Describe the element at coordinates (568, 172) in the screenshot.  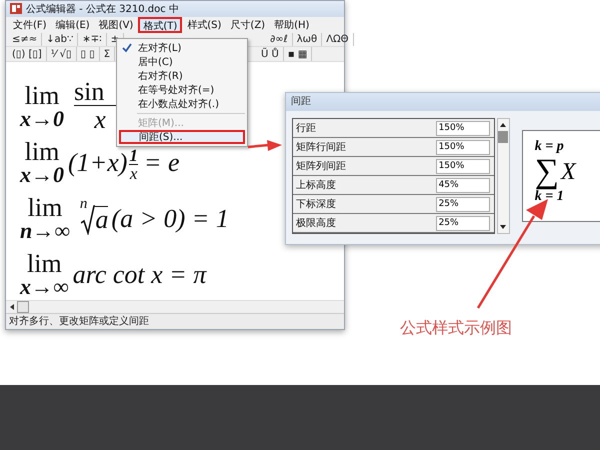
I see `sum-term: X` at that location.